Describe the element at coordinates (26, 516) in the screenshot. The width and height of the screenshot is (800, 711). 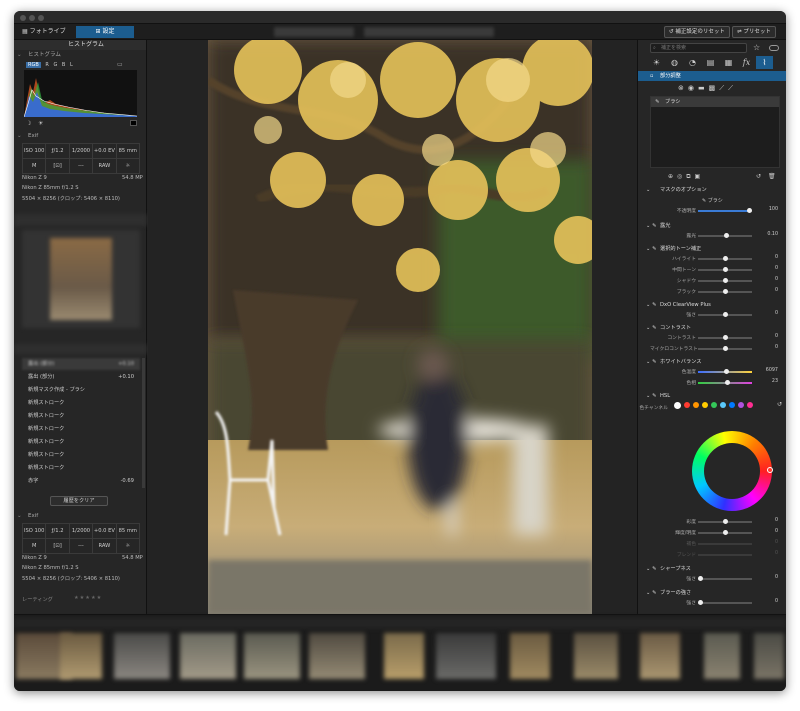
I see `exif-section-header-2: ⌄ Exif` at that location.